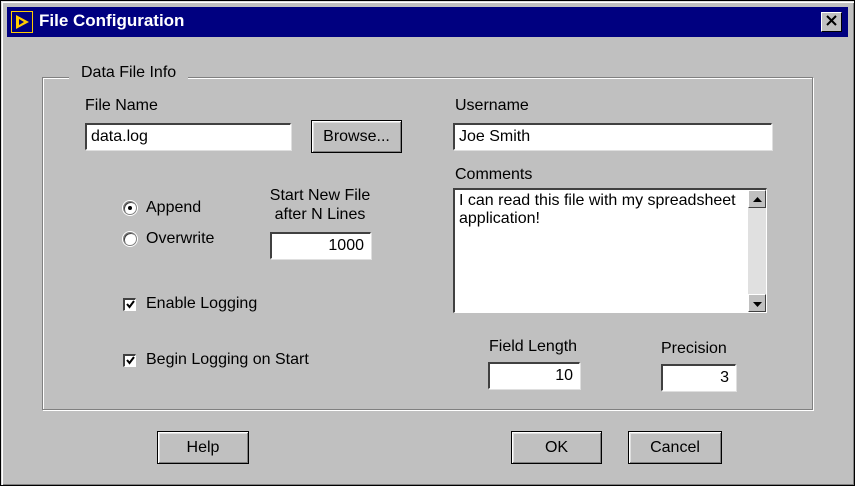 The image size is (855, 486). I want to click on close-icon, so click(831, 22).